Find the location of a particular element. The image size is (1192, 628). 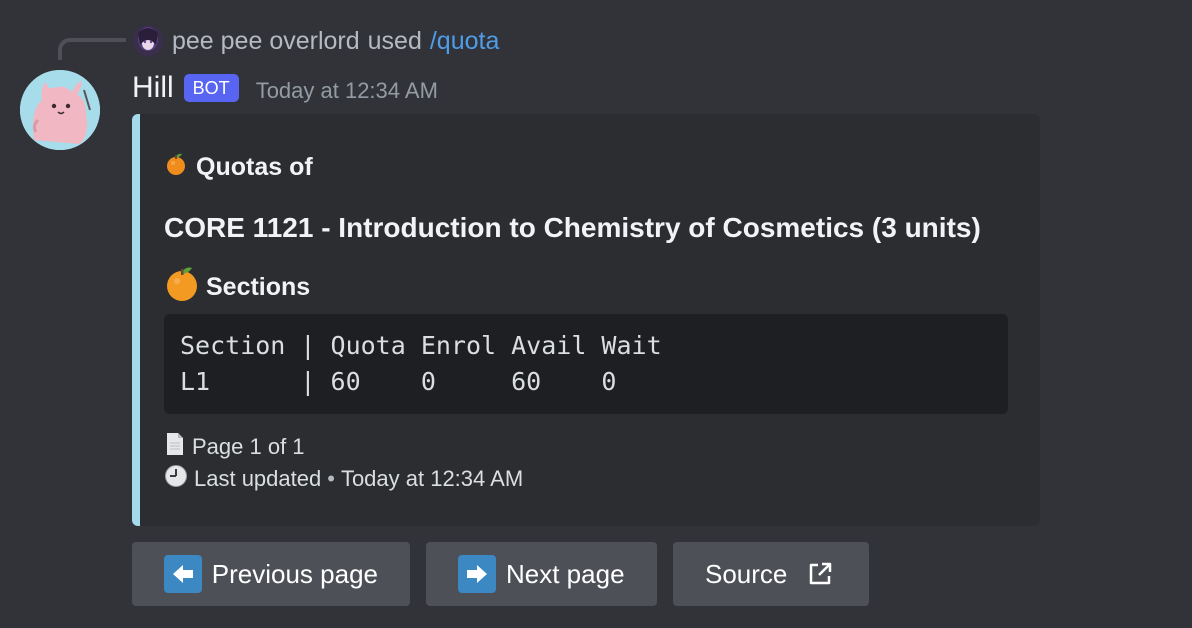

message-header: Hill BOT Today at 12:34 AM is located at coordinates (285, 88).